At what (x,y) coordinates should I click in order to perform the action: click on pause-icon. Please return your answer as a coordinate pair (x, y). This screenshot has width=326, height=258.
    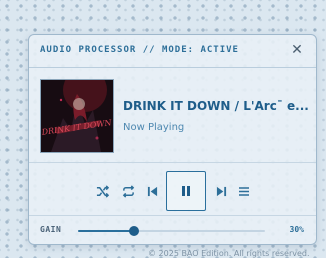
    Looking at the image, I should click on (186, 191).